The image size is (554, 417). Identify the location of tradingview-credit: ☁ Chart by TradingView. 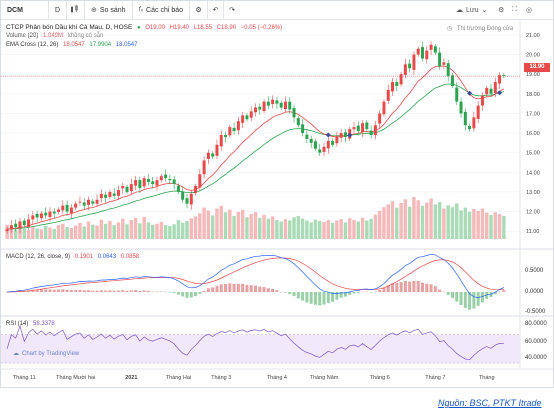
(46, 354).